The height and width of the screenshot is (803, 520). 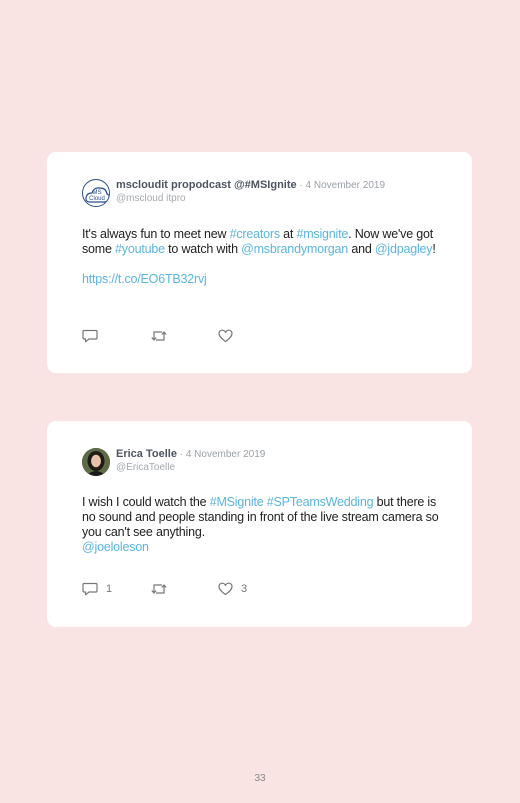 I want to click on reply-button: 1, so click(x=116, y=589).